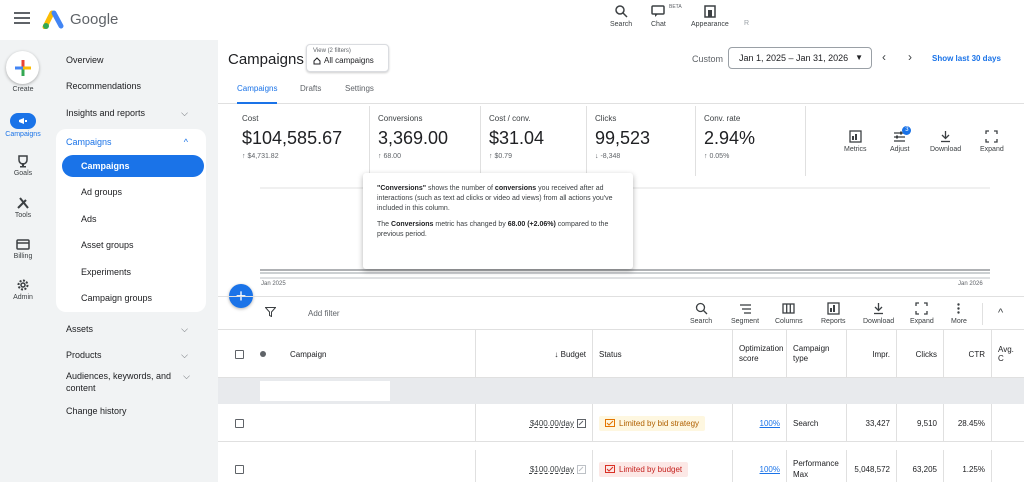 Image resolution: width=1024 pixels, height=482 pixels. Describe the element at coordinates (652, 423) in the screenshot. I see `status-badge: Limited by bid strategy` at that location.